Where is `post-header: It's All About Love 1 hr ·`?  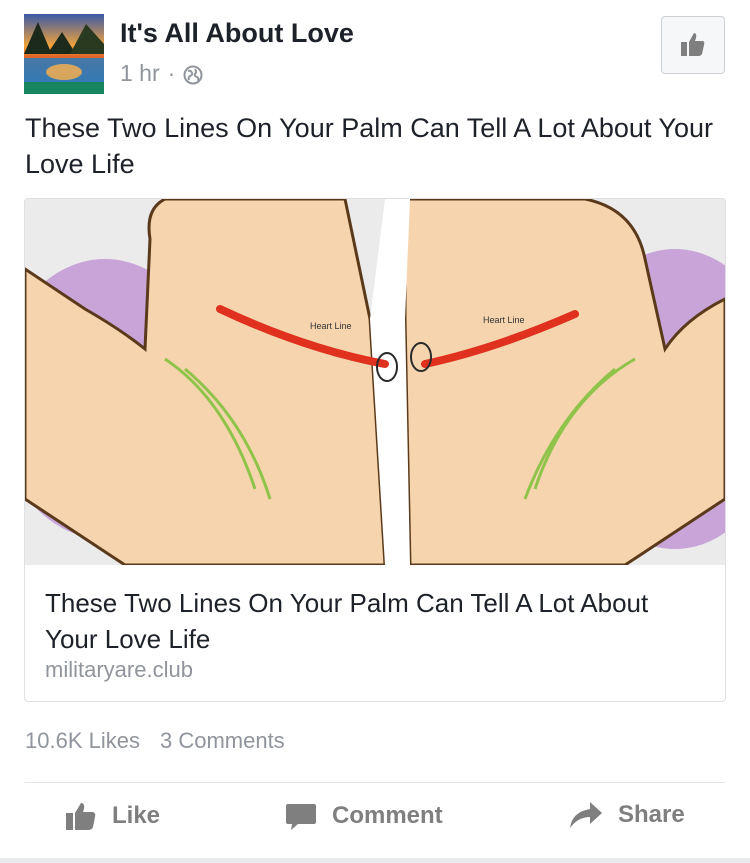
post-header: It's All About Love 1 hr · is located at coordinates (375, 50).